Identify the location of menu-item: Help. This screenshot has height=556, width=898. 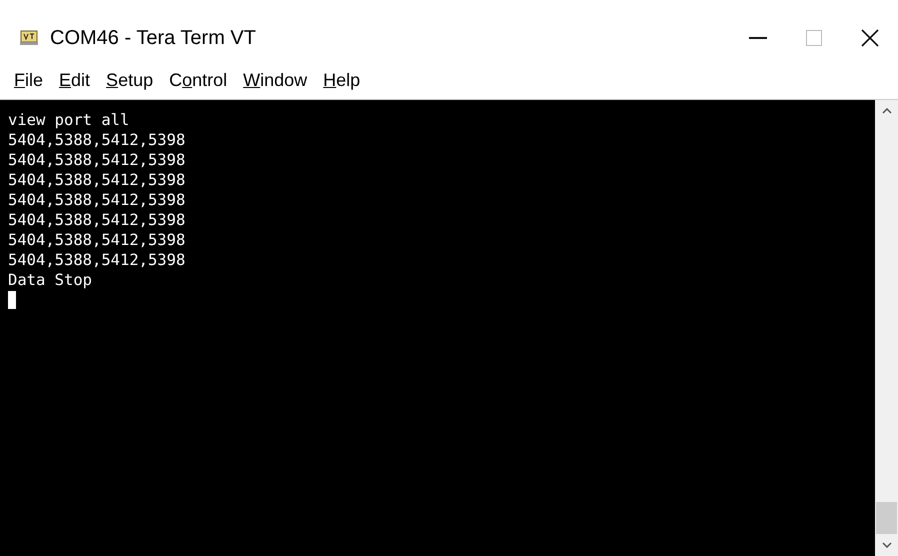
(341, 80).